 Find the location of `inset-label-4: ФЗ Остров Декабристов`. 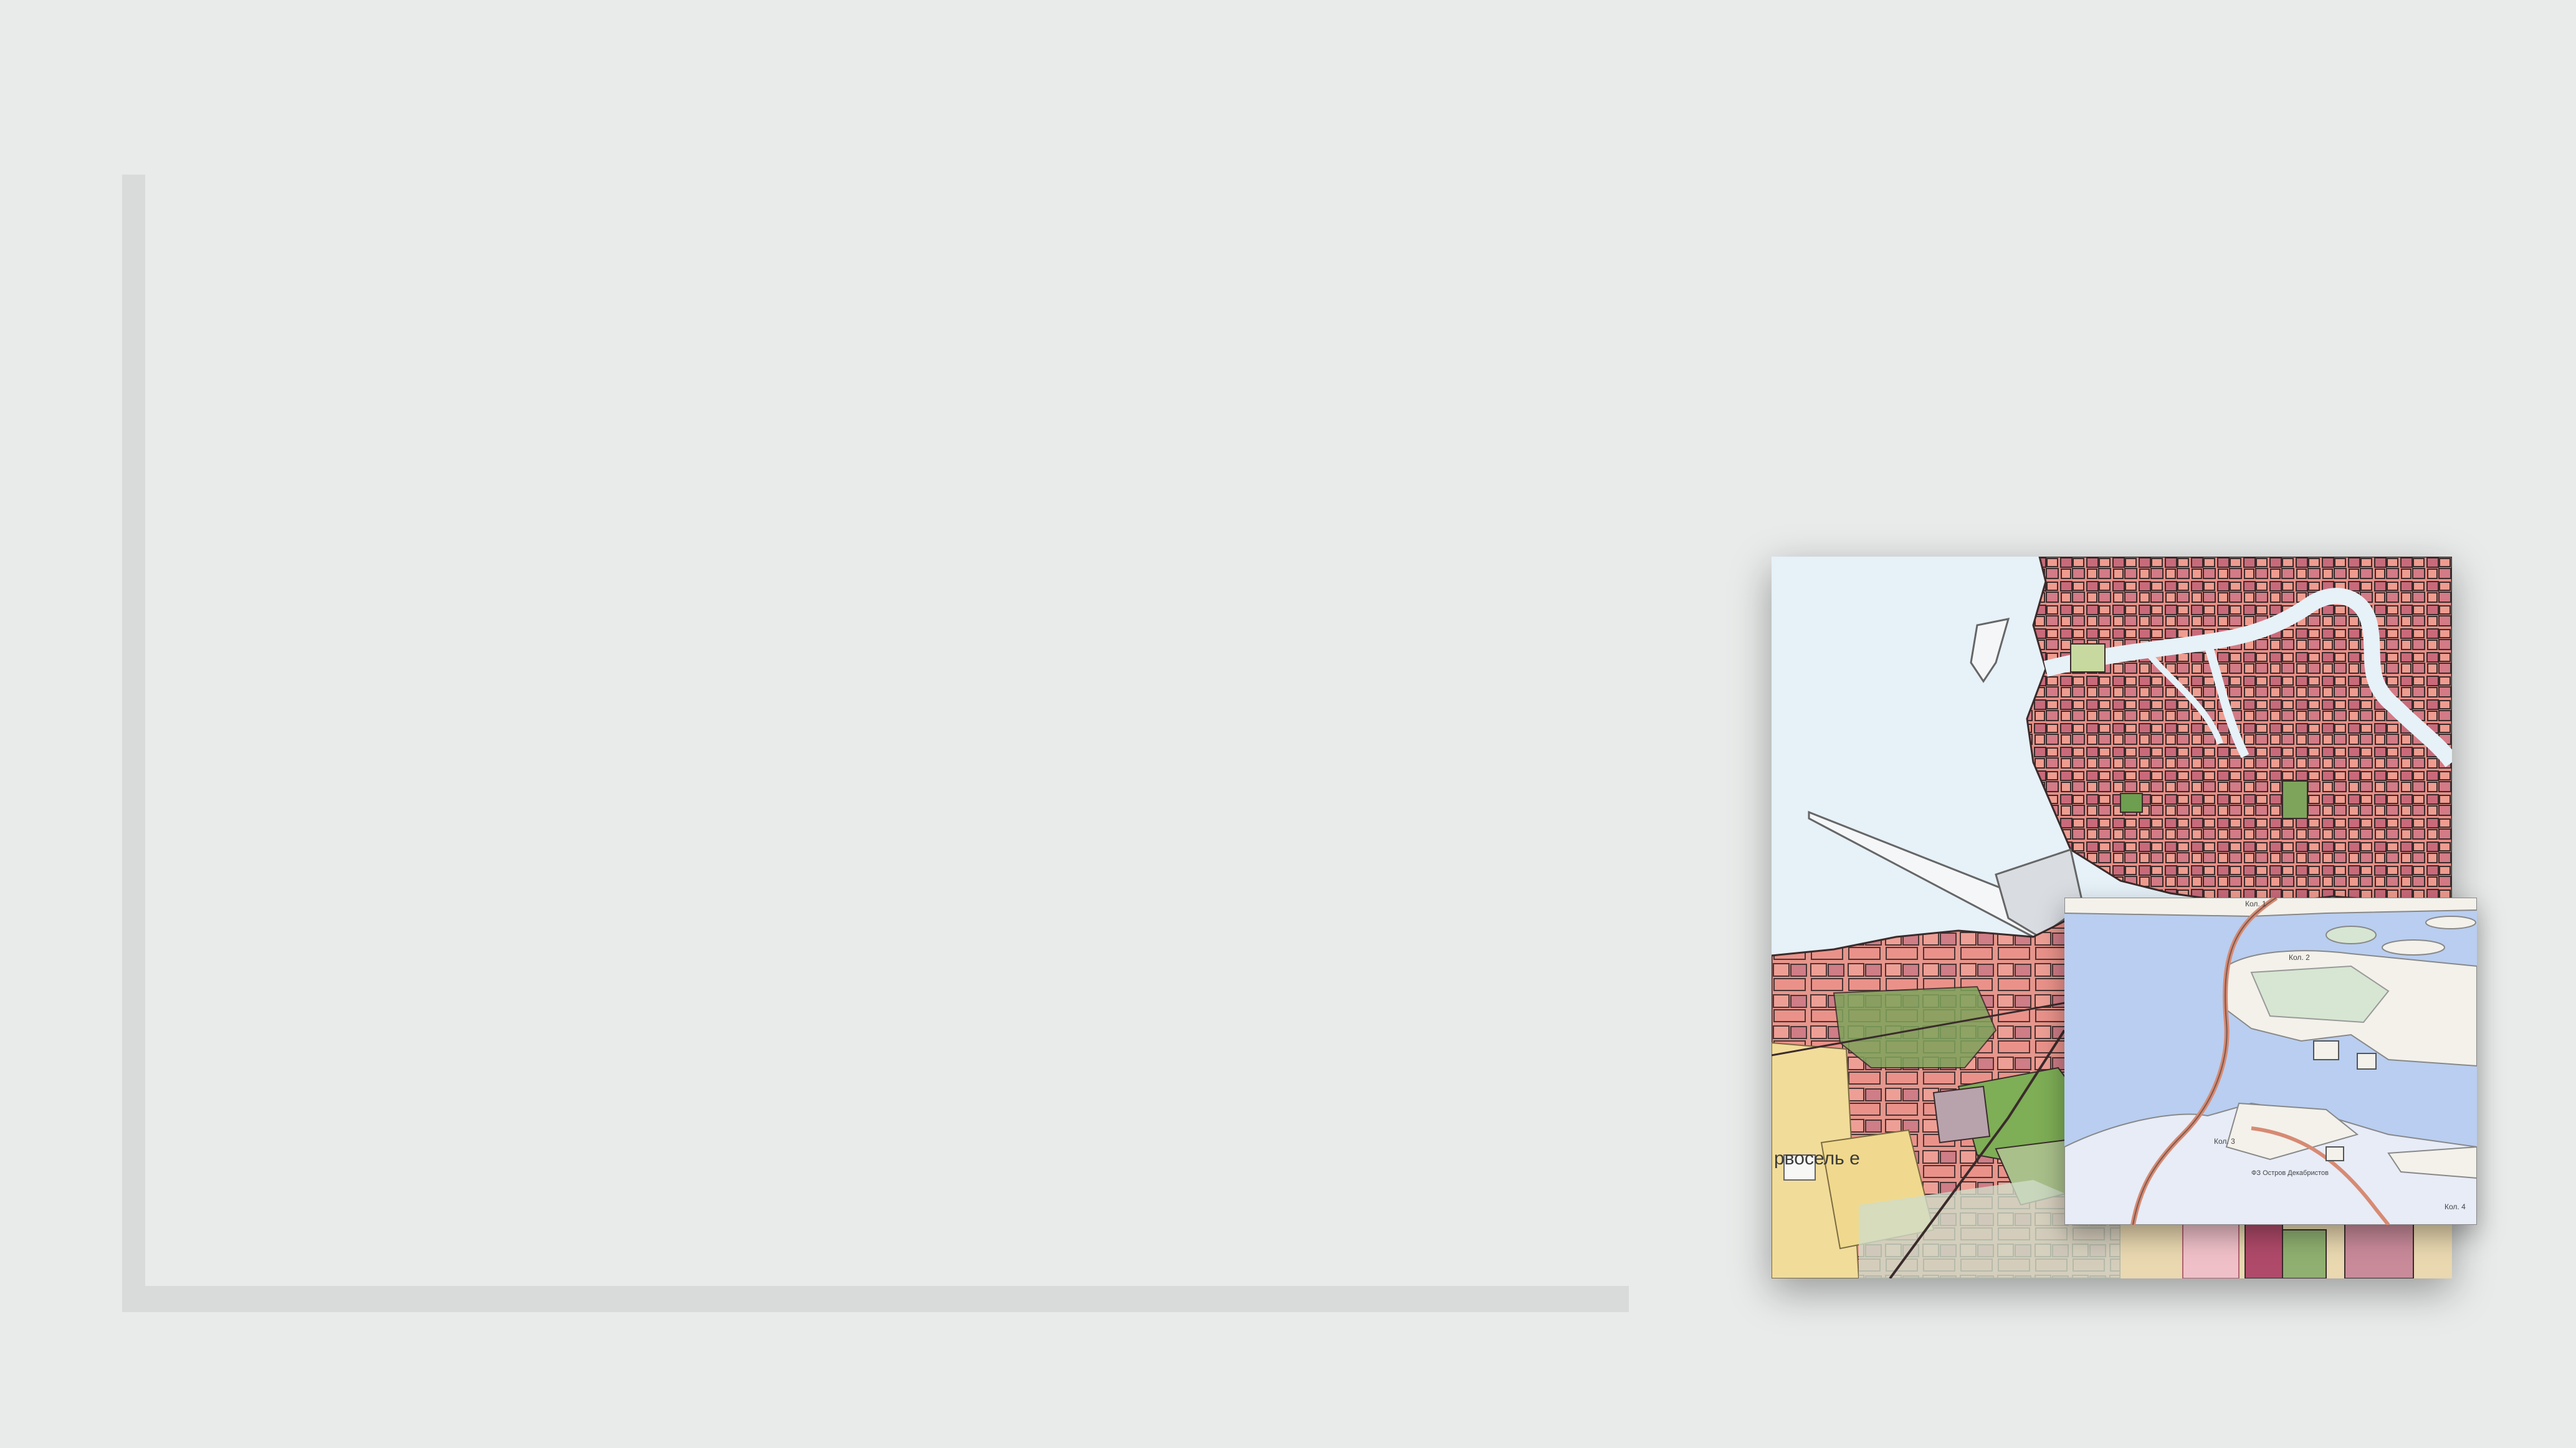

inset-label-4: ФЗ Остров Декабристов is located at coordinates (2290, 1173).